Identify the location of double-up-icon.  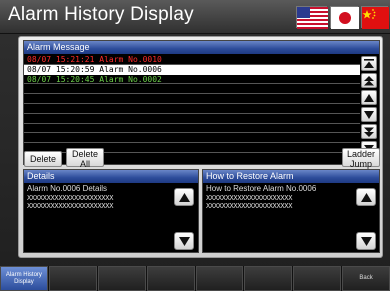
(369, 80).